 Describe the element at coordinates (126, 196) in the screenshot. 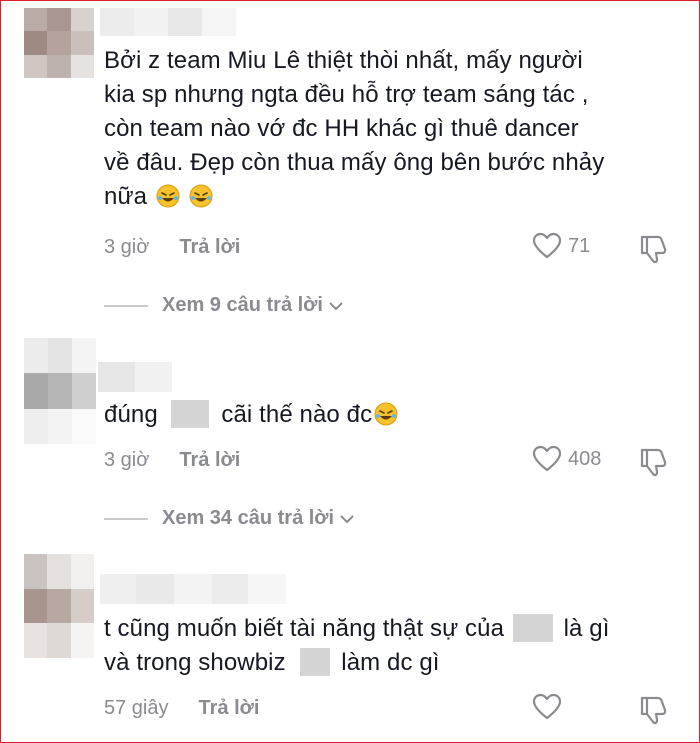

I see `comment-line: nữa` at that location.